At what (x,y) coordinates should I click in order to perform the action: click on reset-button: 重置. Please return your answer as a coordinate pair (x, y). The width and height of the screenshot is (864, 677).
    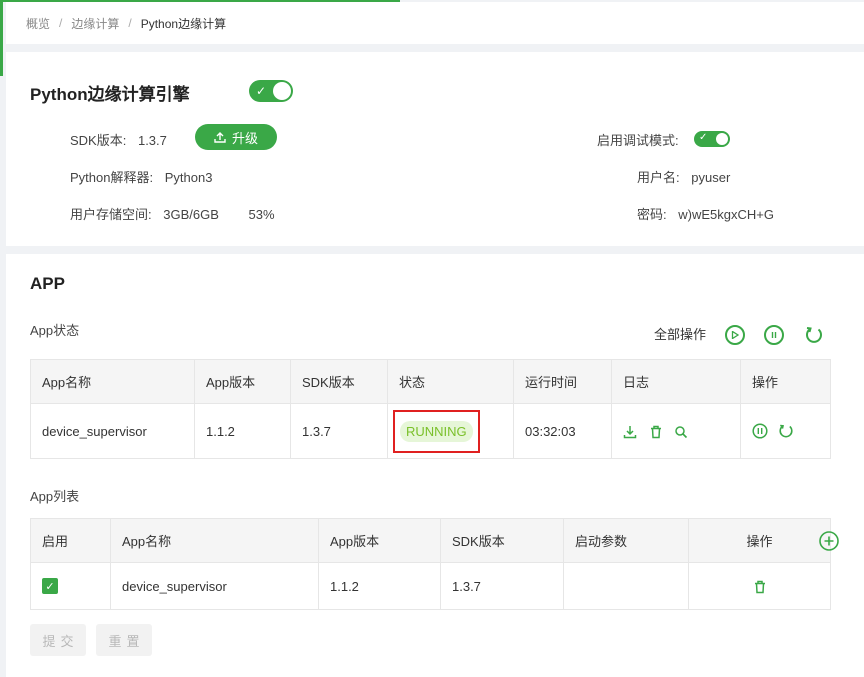
    Looking at the image, I should click on (124, 640).